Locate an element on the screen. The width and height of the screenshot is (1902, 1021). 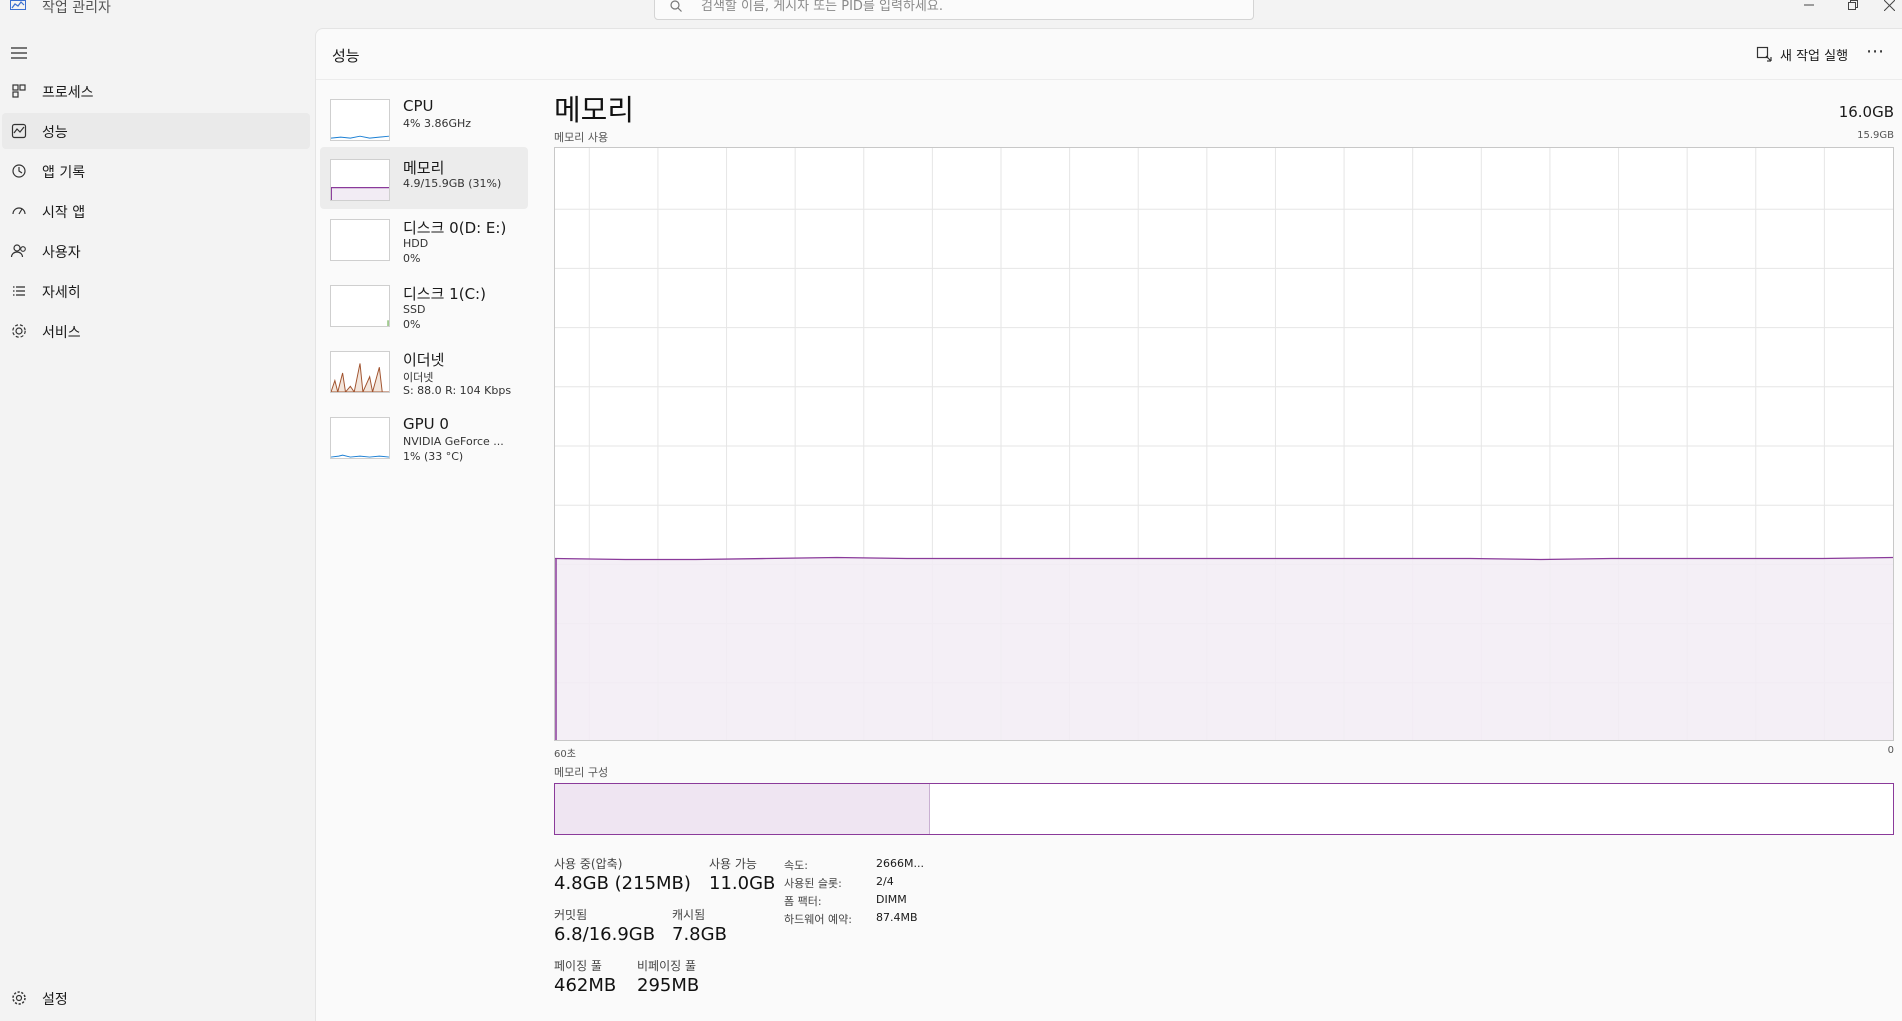
sidebar-item-label: 설정 is located at coordinates (55, 1000).